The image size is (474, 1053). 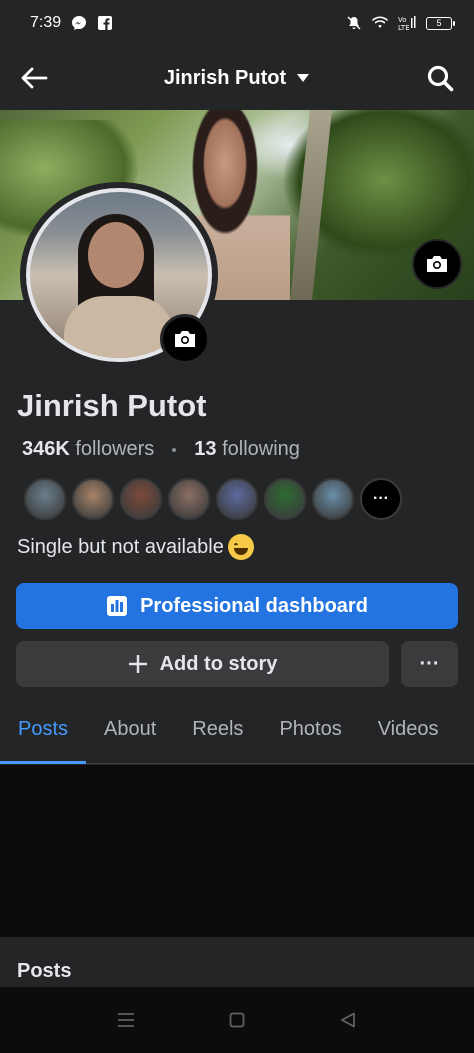 I want to click on following-count: 13, so click(x=205, y=449).